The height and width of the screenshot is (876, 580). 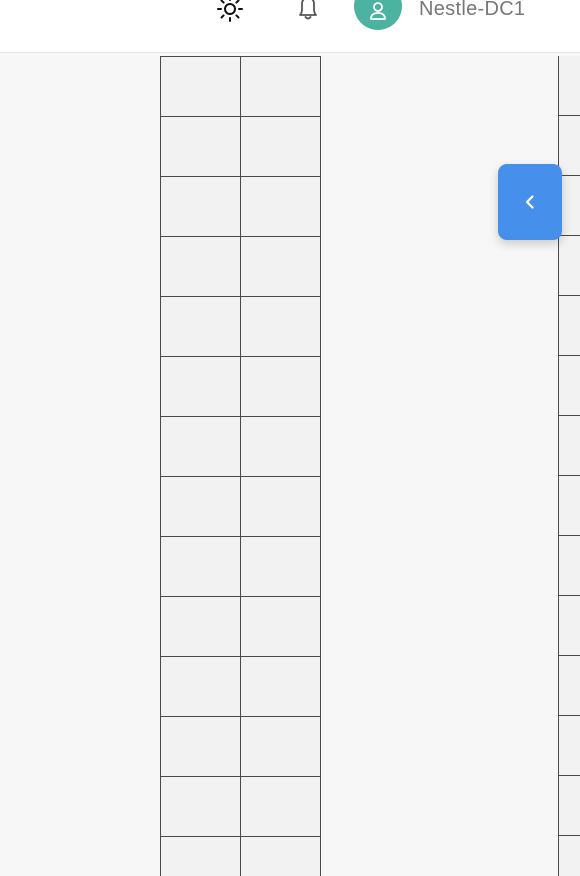 I want to click on top-header: Nestle-DC1, so click(x=290, y=26).